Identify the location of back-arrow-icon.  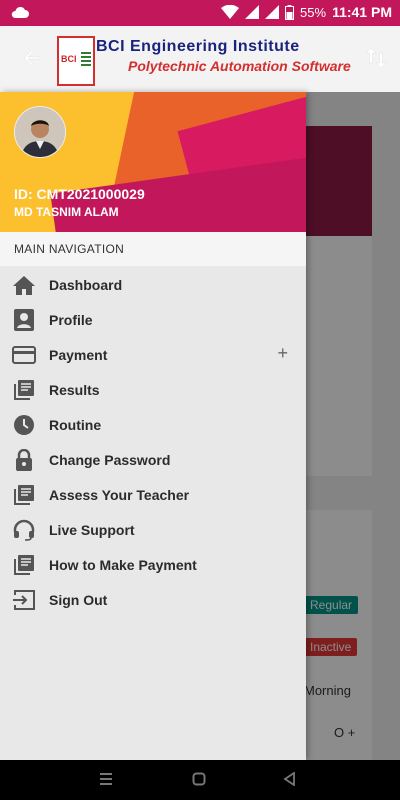
(32, 58).